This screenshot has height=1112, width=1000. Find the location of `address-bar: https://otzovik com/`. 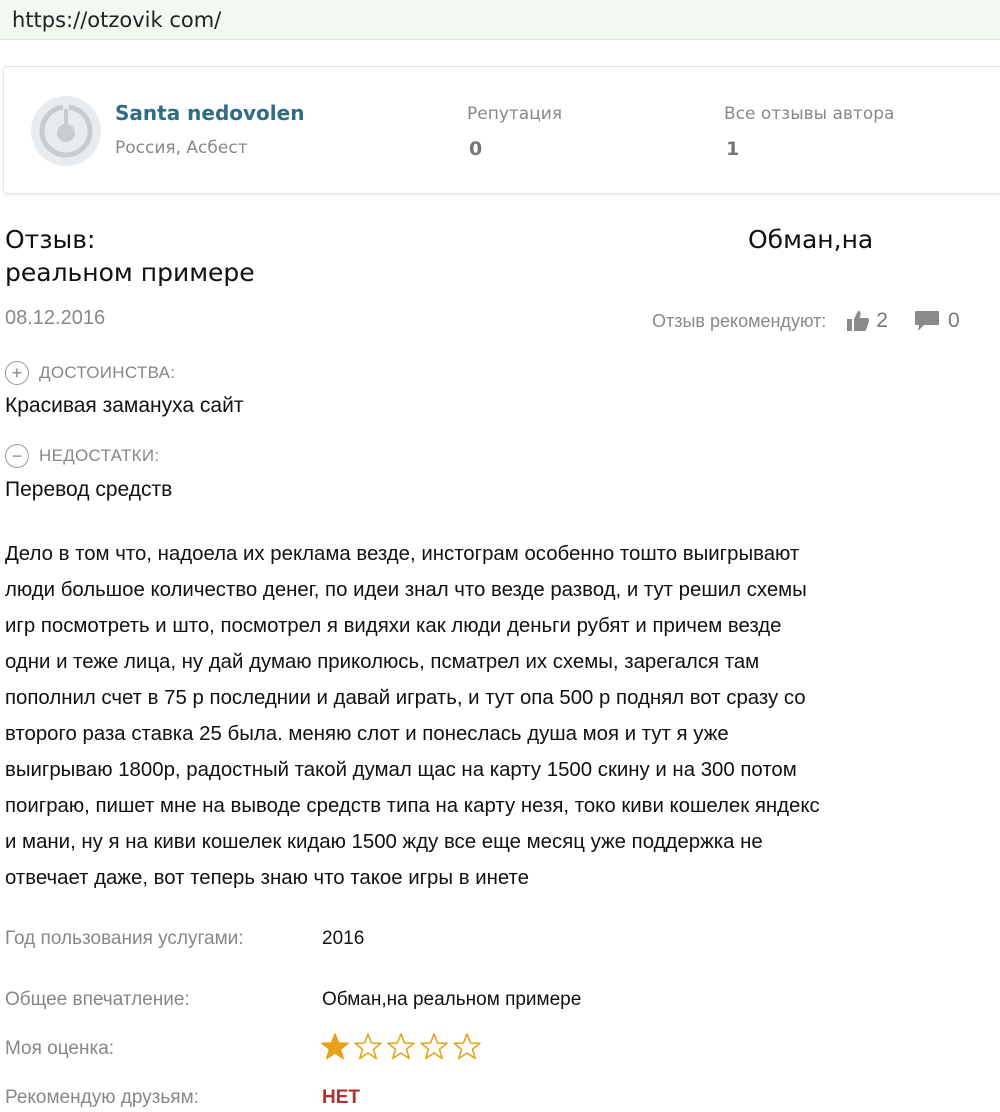

address-bar: https://otzovik com/ is located at coordinates (500, 20).